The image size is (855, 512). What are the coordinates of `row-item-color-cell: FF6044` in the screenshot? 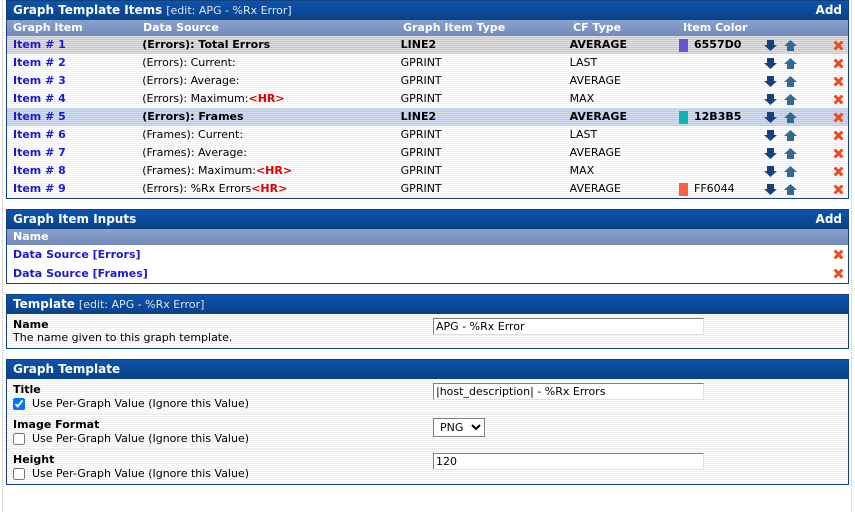 It's located at (716, 189).